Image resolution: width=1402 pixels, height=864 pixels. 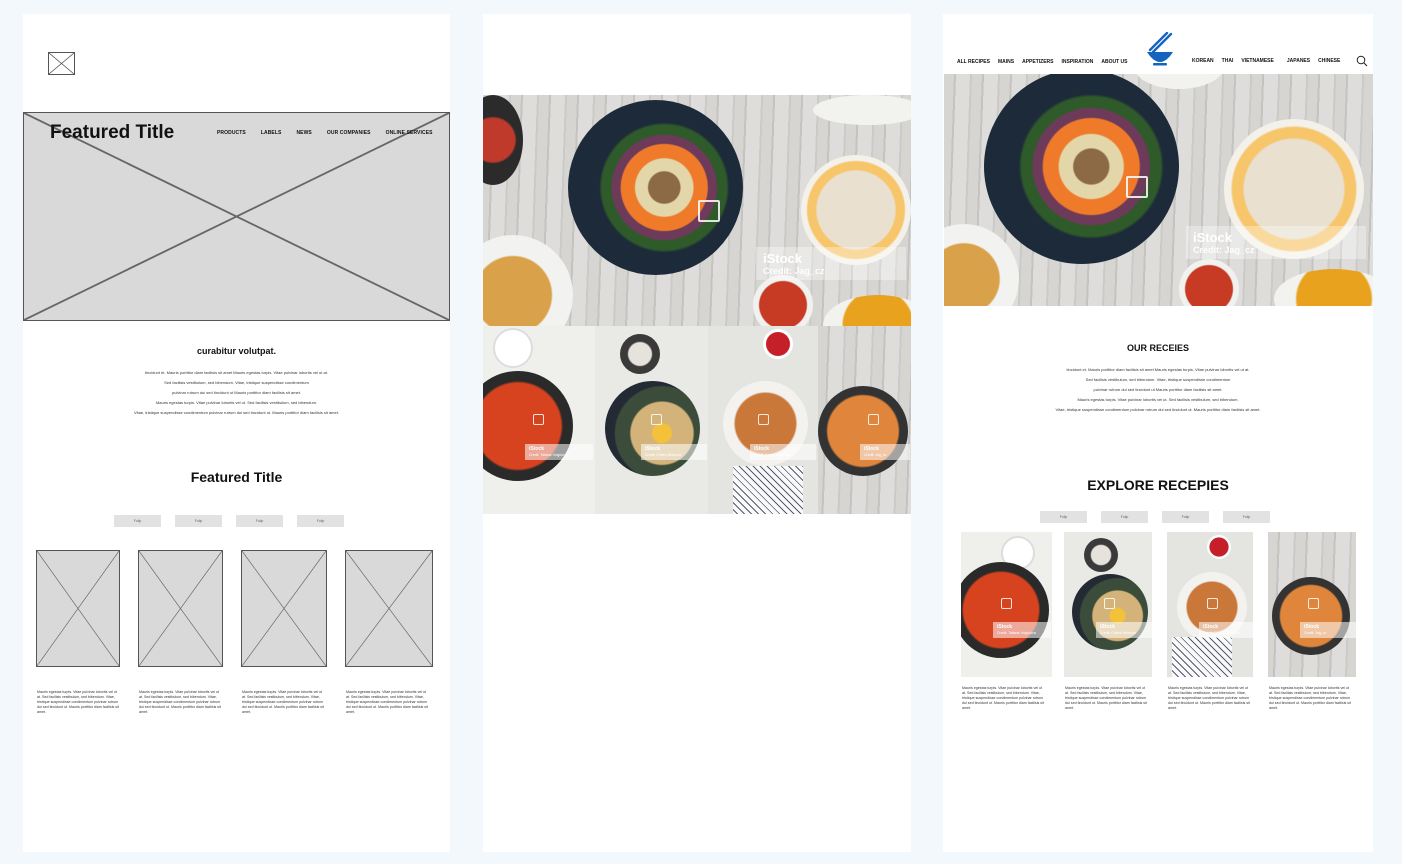 What do you see at coordinates (973, 62) in the screenshot?
I see `nav-item-all-recipes: ALL RECIPES` at bounding box center [973, 62].